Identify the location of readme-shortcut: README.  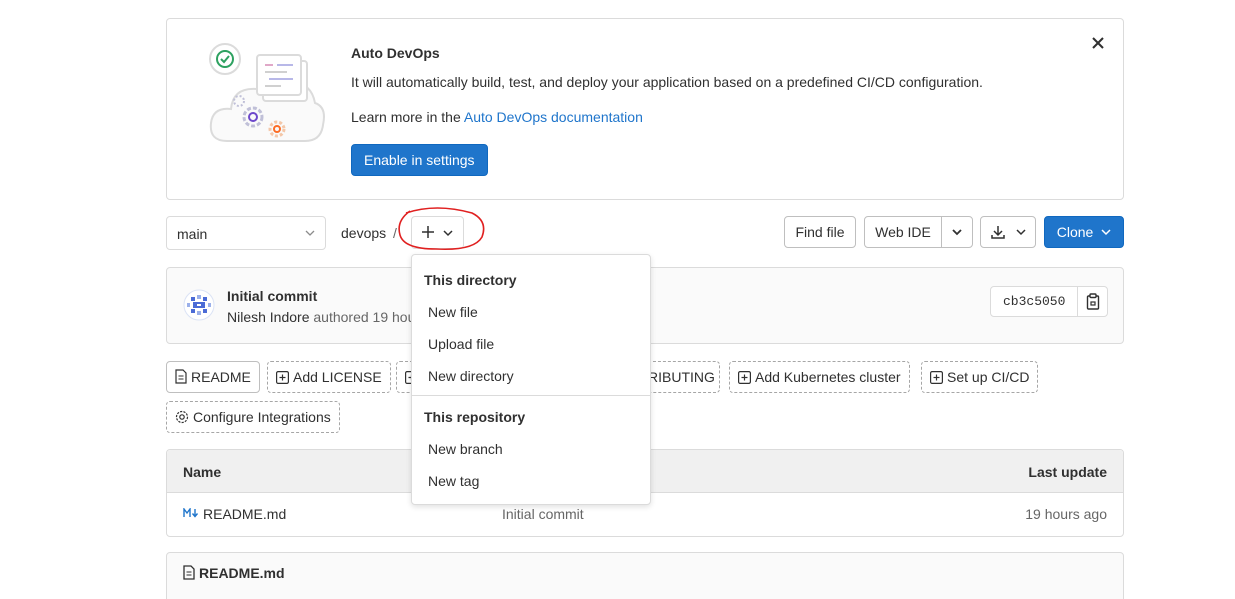
(213, 377).